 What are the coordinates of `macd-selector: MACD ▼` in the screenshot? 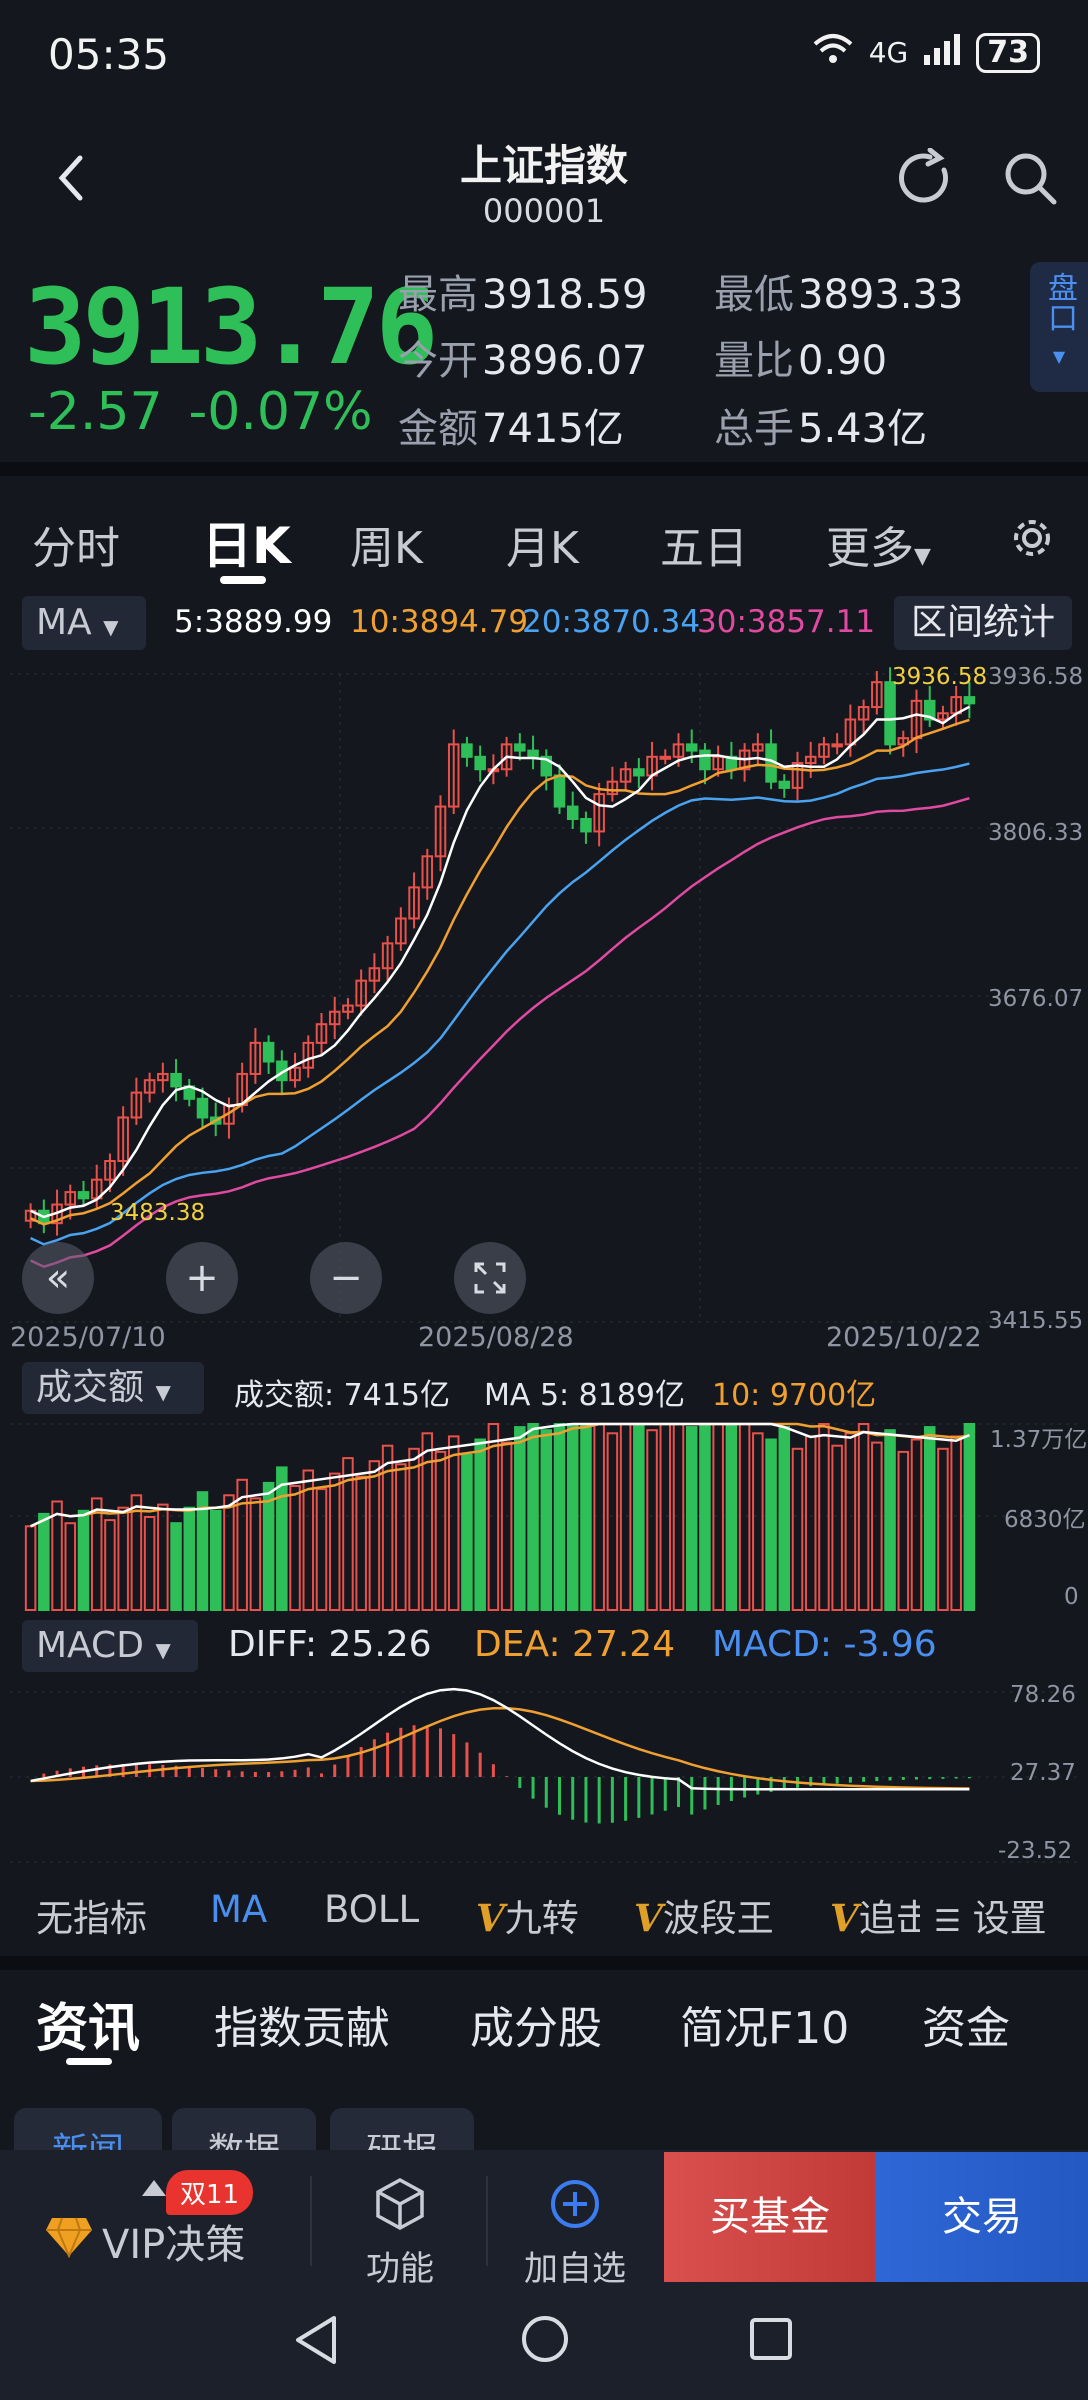 It's located at (110, 1646).